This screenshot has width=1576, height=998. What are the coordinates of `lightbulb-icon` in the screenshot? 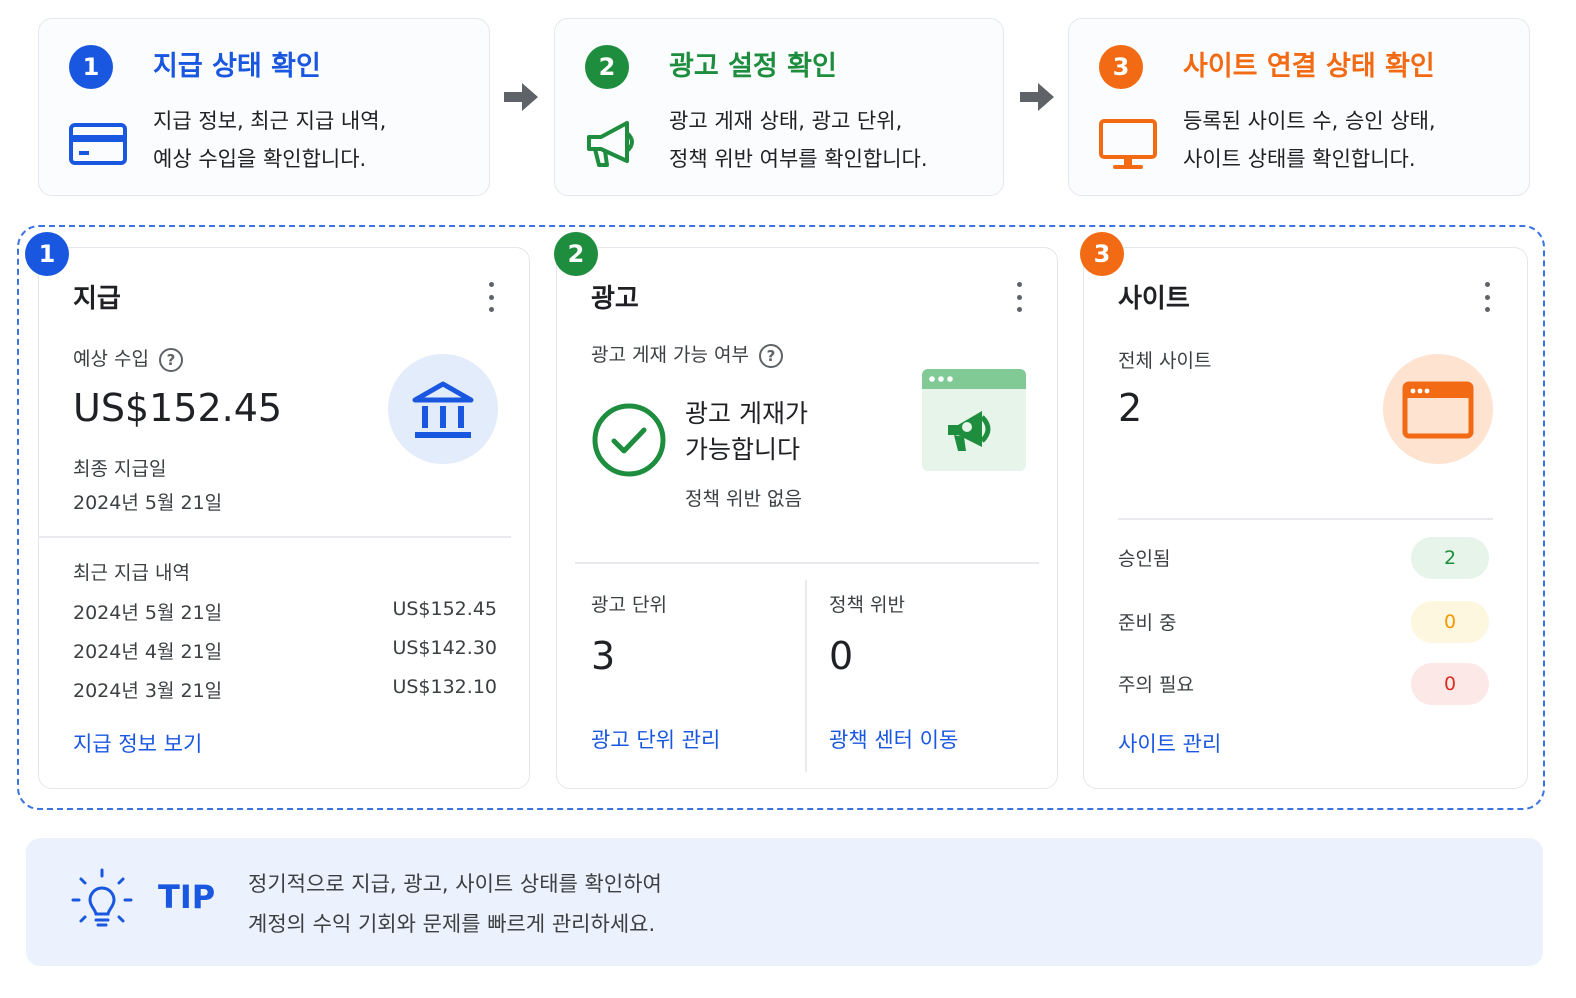 It's located at (102, 897).